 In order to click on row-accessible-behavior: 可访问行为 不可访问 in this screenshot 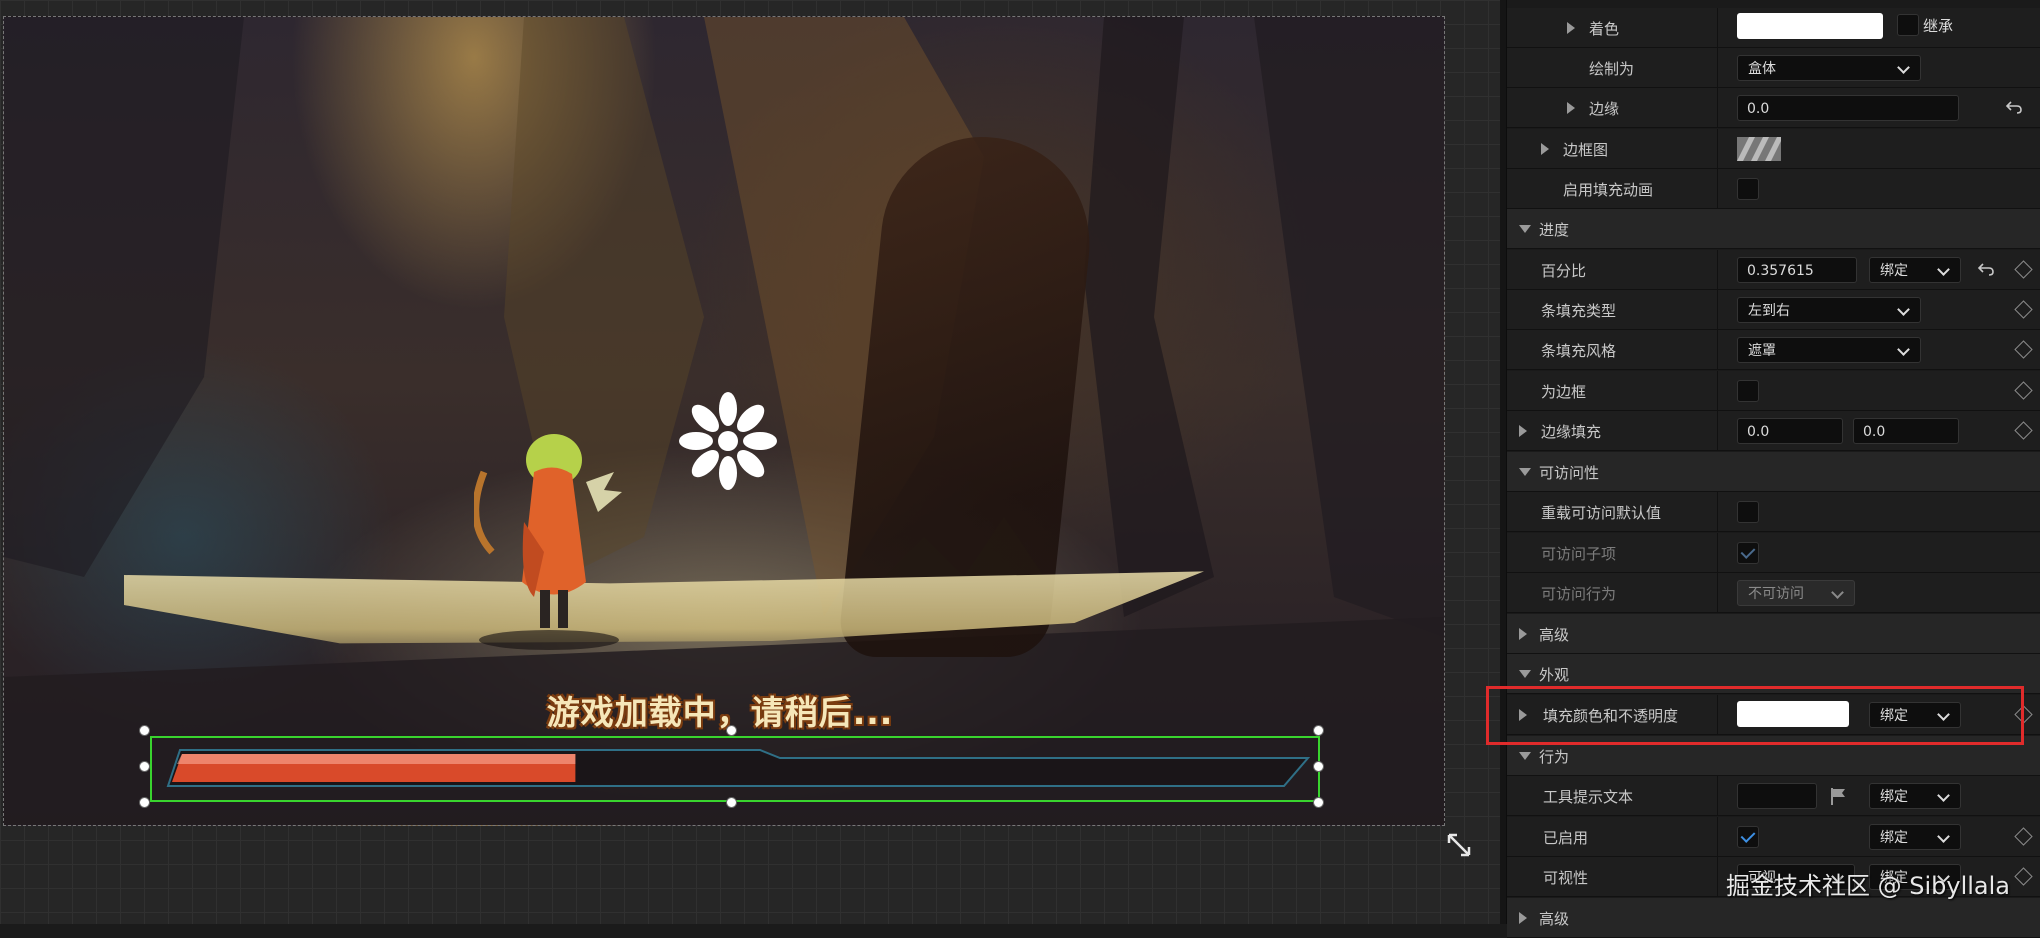, I will do `click(1773, 593)`.